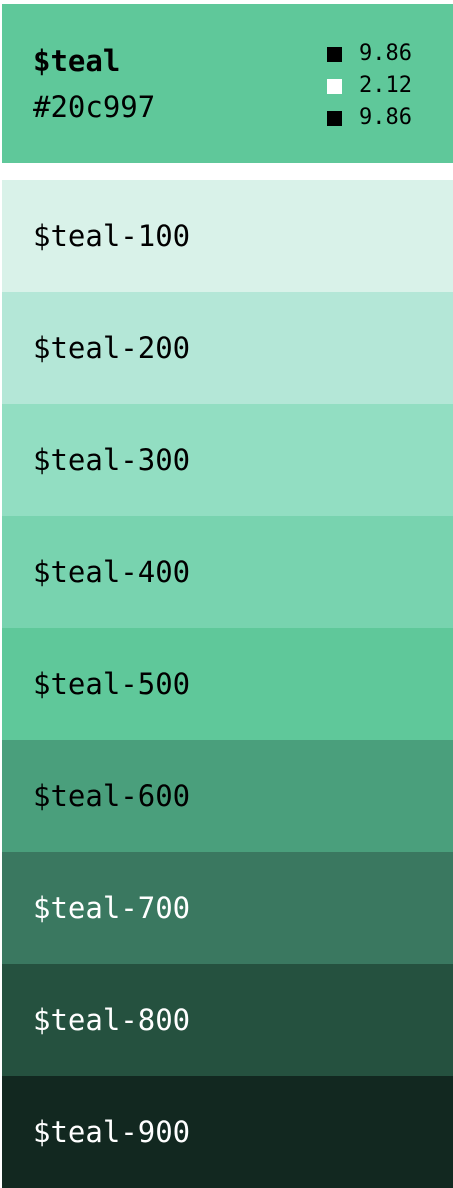 This screenshot has height=1188, width=453. Describe the element at coordinates (94, 107) in the screenshot. I see `color-hex: #20c997` at that location.